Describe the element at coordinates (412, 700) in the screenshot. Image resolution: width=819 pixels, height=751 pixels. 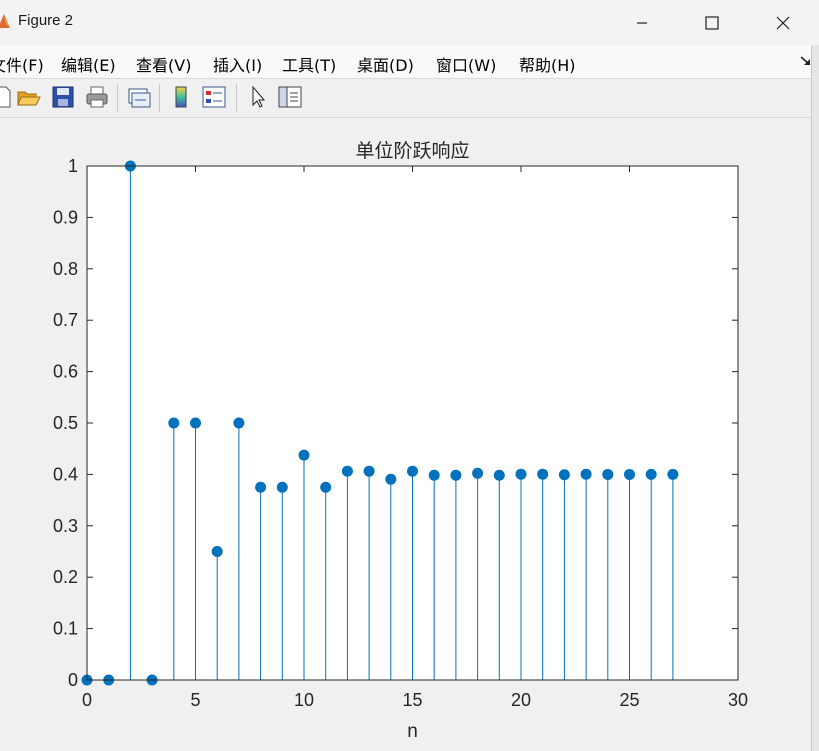
I see `x-tick-label: 15` at that location.